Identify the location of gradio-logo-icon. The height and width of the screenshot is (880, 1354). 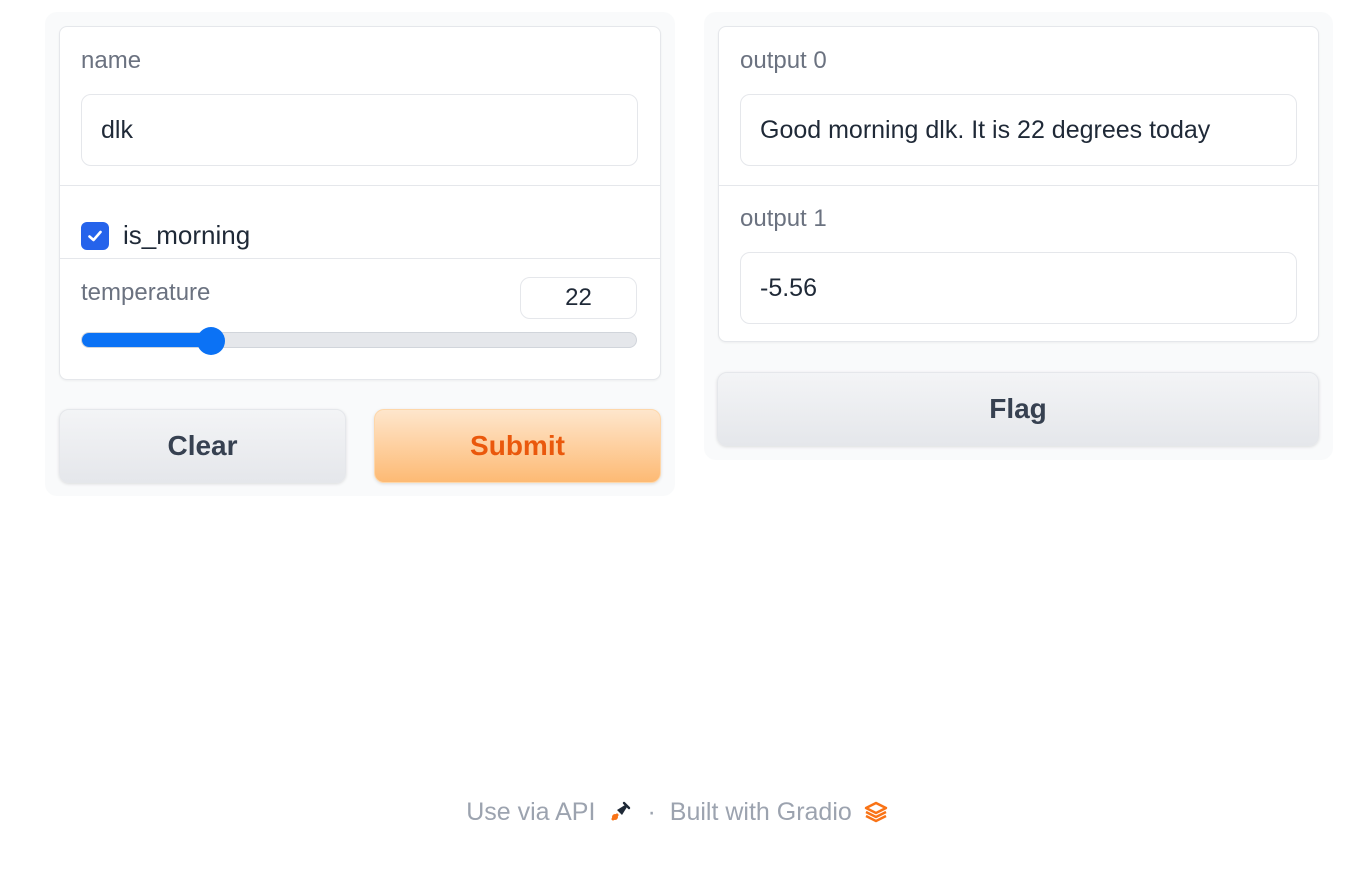
(876, 812).